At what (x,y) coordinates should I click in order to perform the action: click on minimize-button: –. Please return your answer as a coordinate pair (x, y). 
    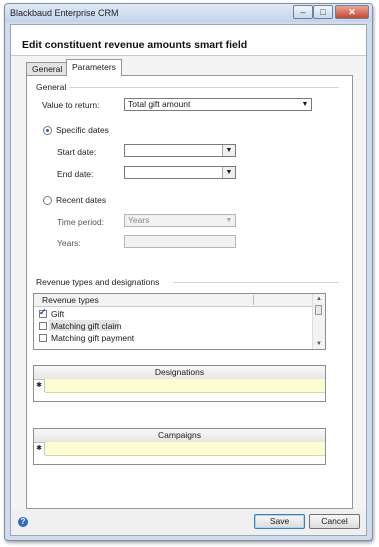
    Looking at the image, I should click on (303, 12).